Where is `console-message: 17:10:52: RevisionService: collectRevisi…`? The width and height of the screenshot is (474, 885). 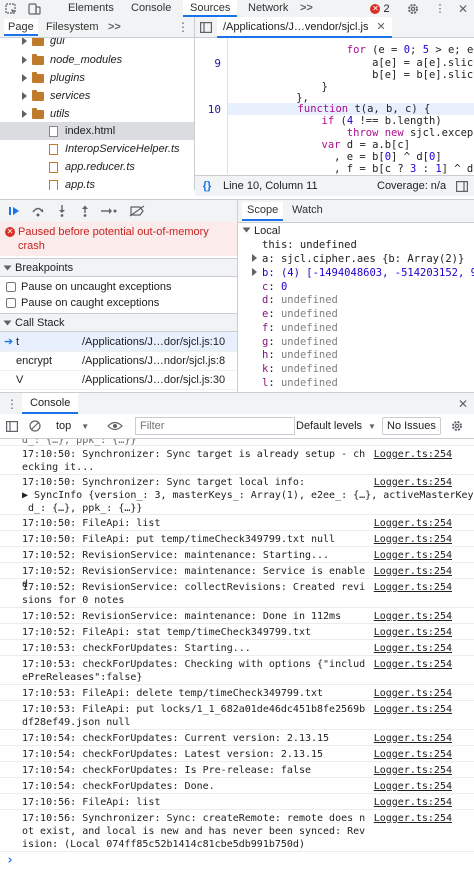 console-message: 17:10:52: RevisionService: collectRevisi… is located at coordinates (237, 593).